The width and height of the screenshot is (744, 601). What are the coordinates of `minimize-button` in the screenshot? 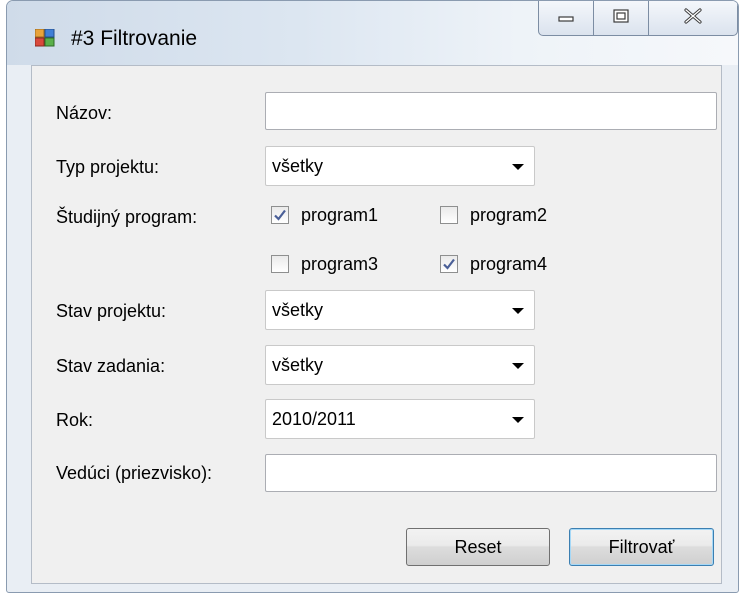 It's located at (566, 18).